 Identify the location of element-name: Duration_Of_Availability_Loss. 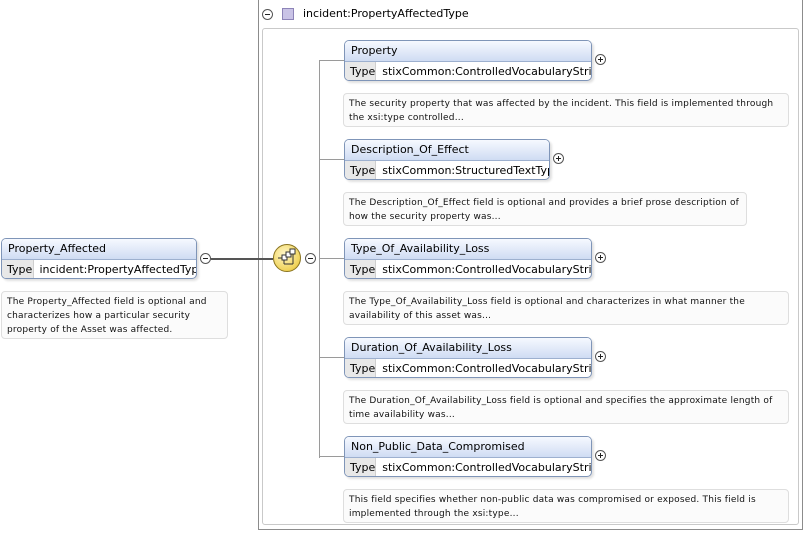
(468, 348).